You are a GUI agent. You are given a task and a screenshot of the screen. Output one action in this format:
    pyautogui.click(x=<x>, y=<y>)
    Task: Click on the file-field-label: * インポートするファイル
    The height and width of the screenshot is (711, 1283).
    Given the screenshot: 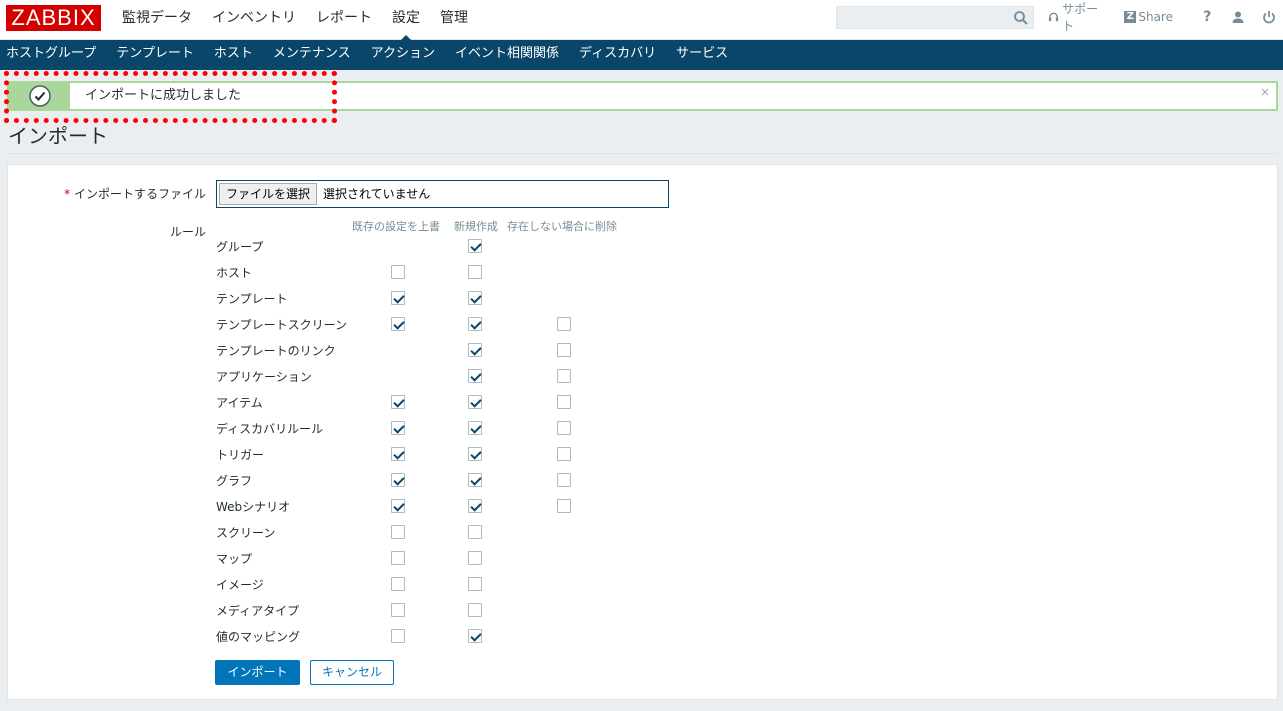 What is the action you would take?
    pyautogui.click(x=135, y=193)
    